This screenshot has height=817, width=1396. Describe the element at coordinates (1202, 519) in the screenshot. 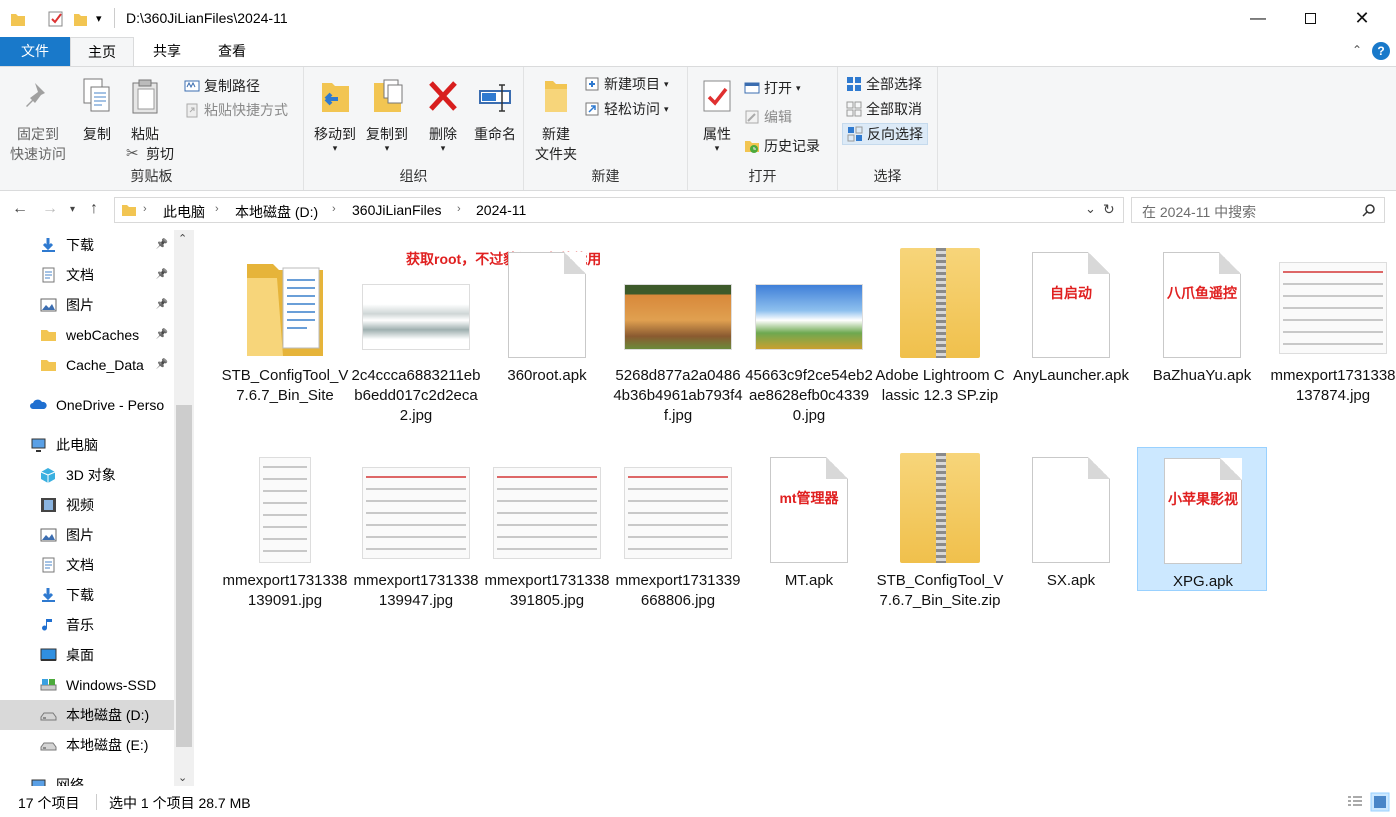

I see `file-item: 小苹果影视 XPG.apk` at that location.